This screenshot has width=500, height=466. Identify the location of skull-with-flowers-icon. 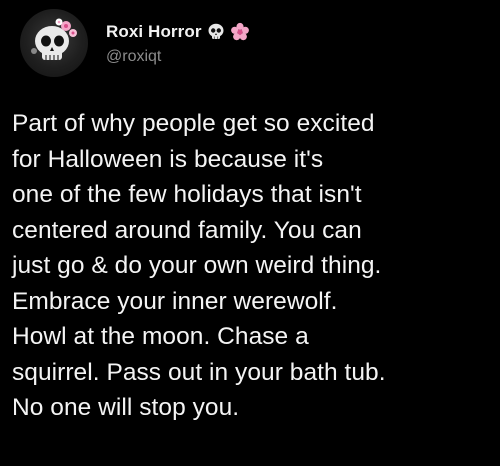
(54, 39).